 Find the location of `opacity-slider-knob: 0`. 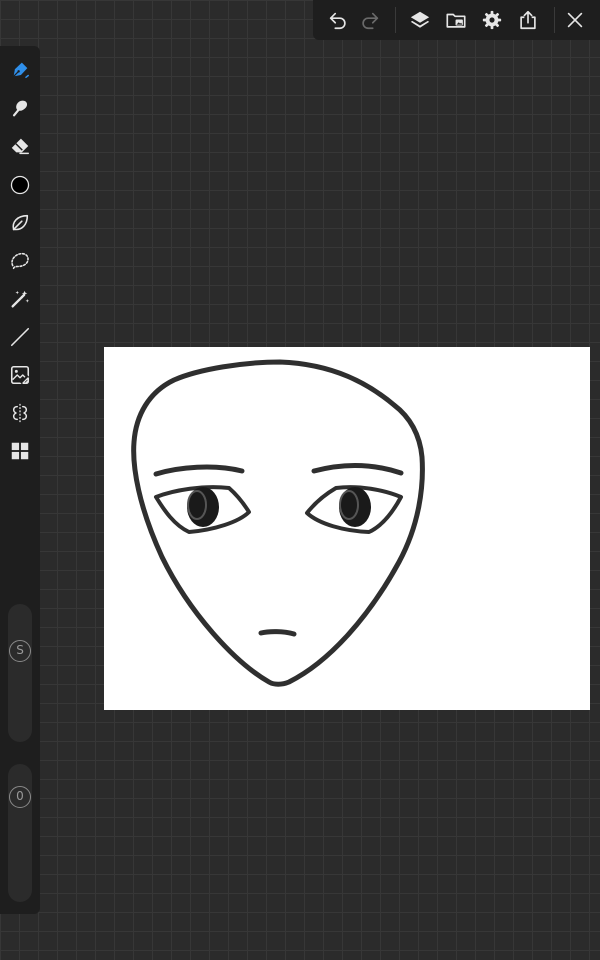

opacity-slider-knob: 0 is located at coordinates (20, 797).